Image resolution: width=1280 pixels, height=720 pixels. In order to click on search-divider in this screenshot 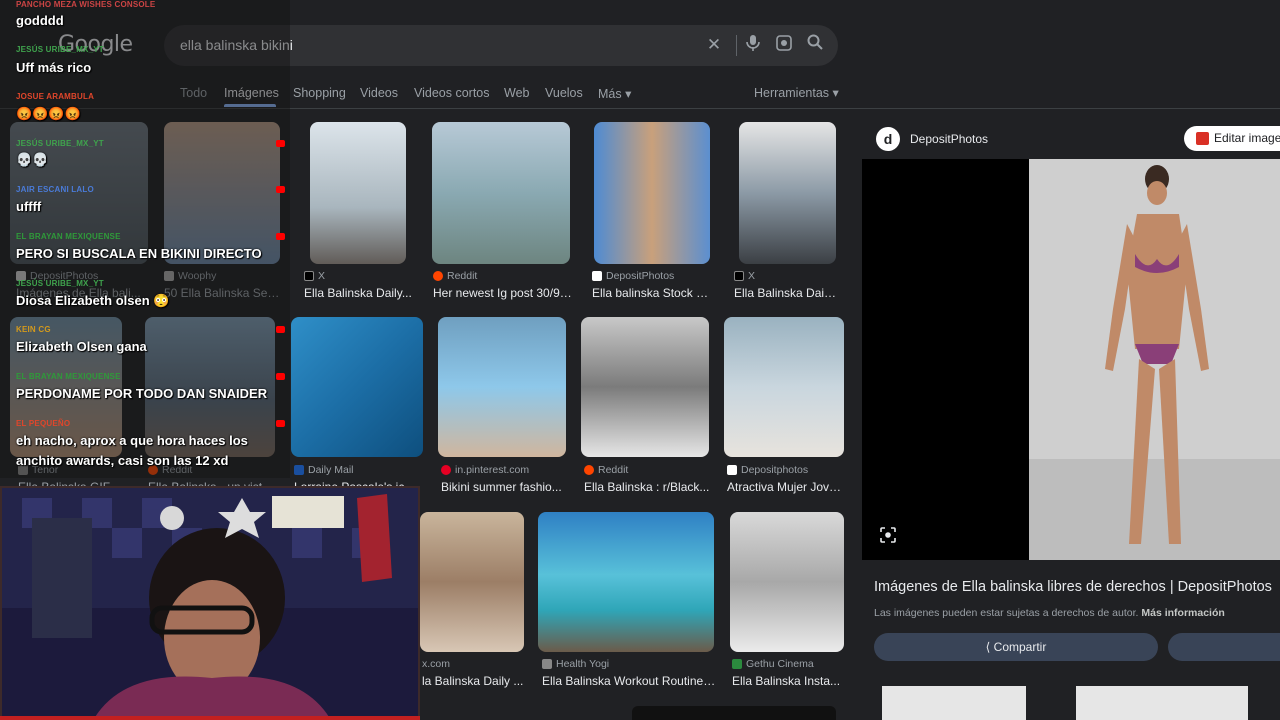, I will do `click(736, 45)`.